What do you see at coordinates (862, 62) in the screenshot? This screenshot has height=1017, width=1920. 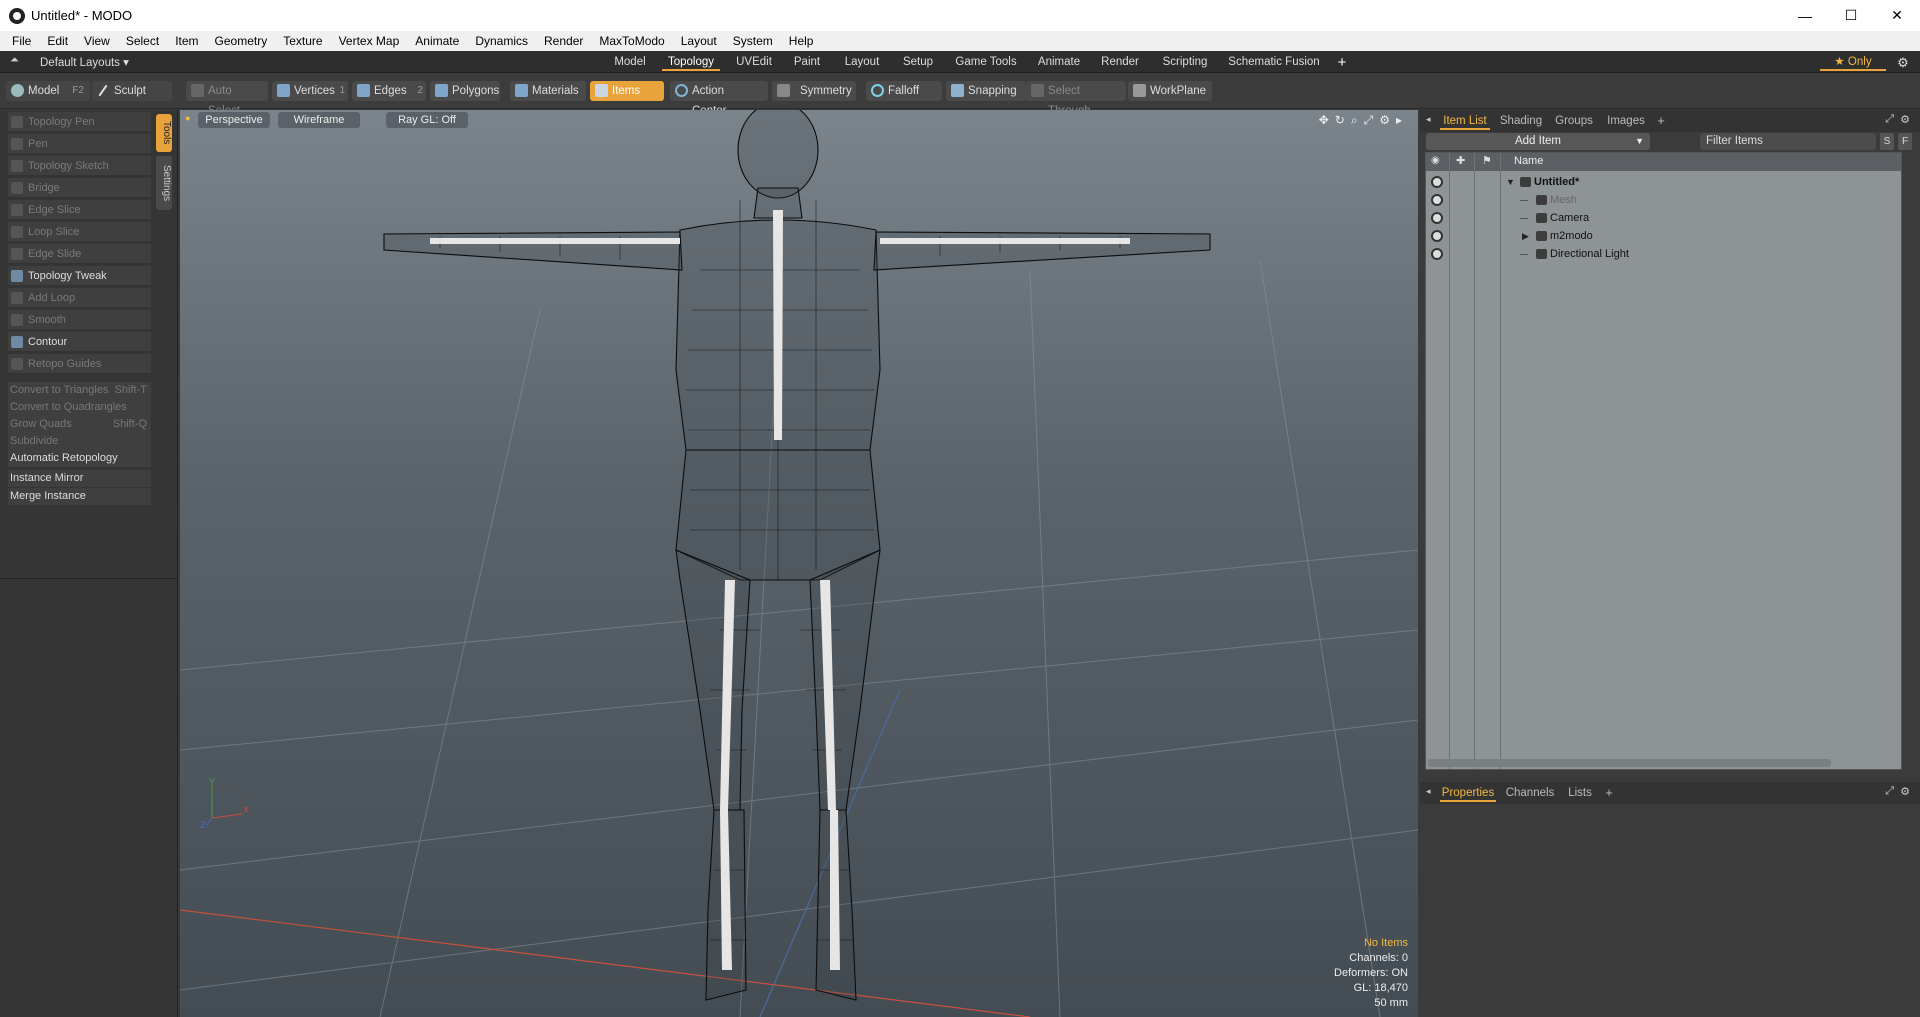 I see `tab-layout: Layout` at bounding box center [862, 62].